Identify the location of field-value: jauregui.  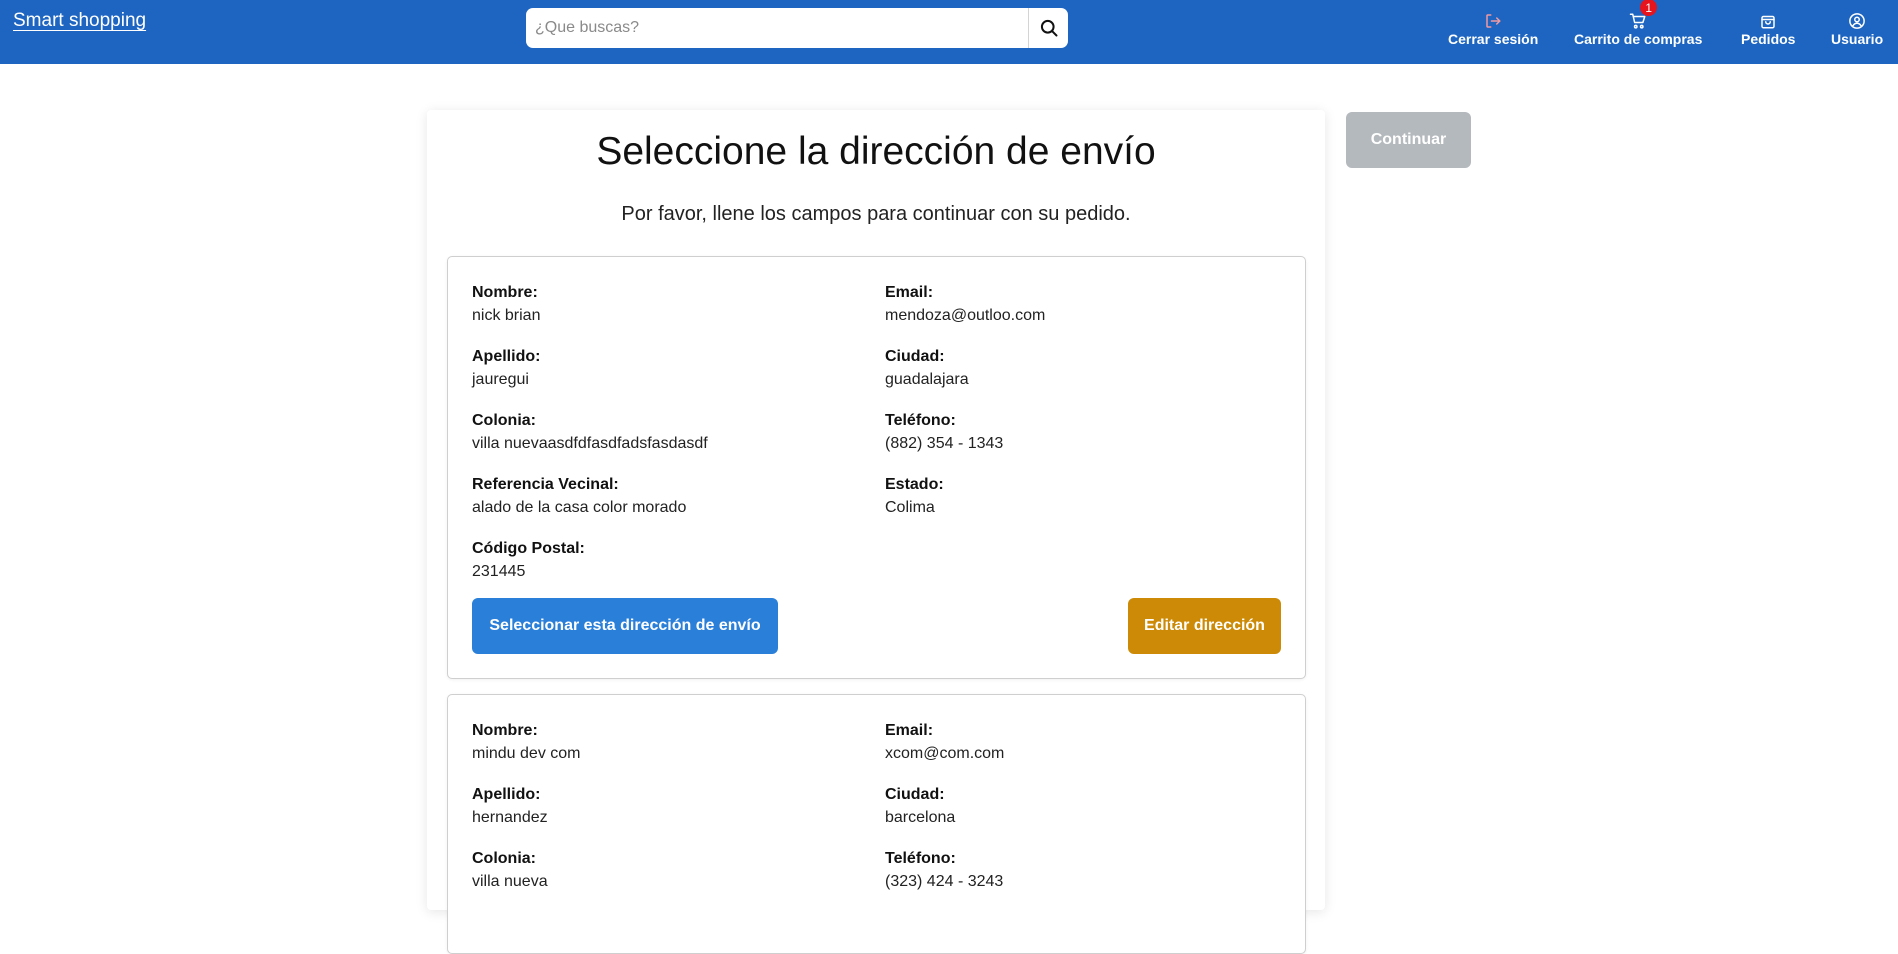
(500, 379).